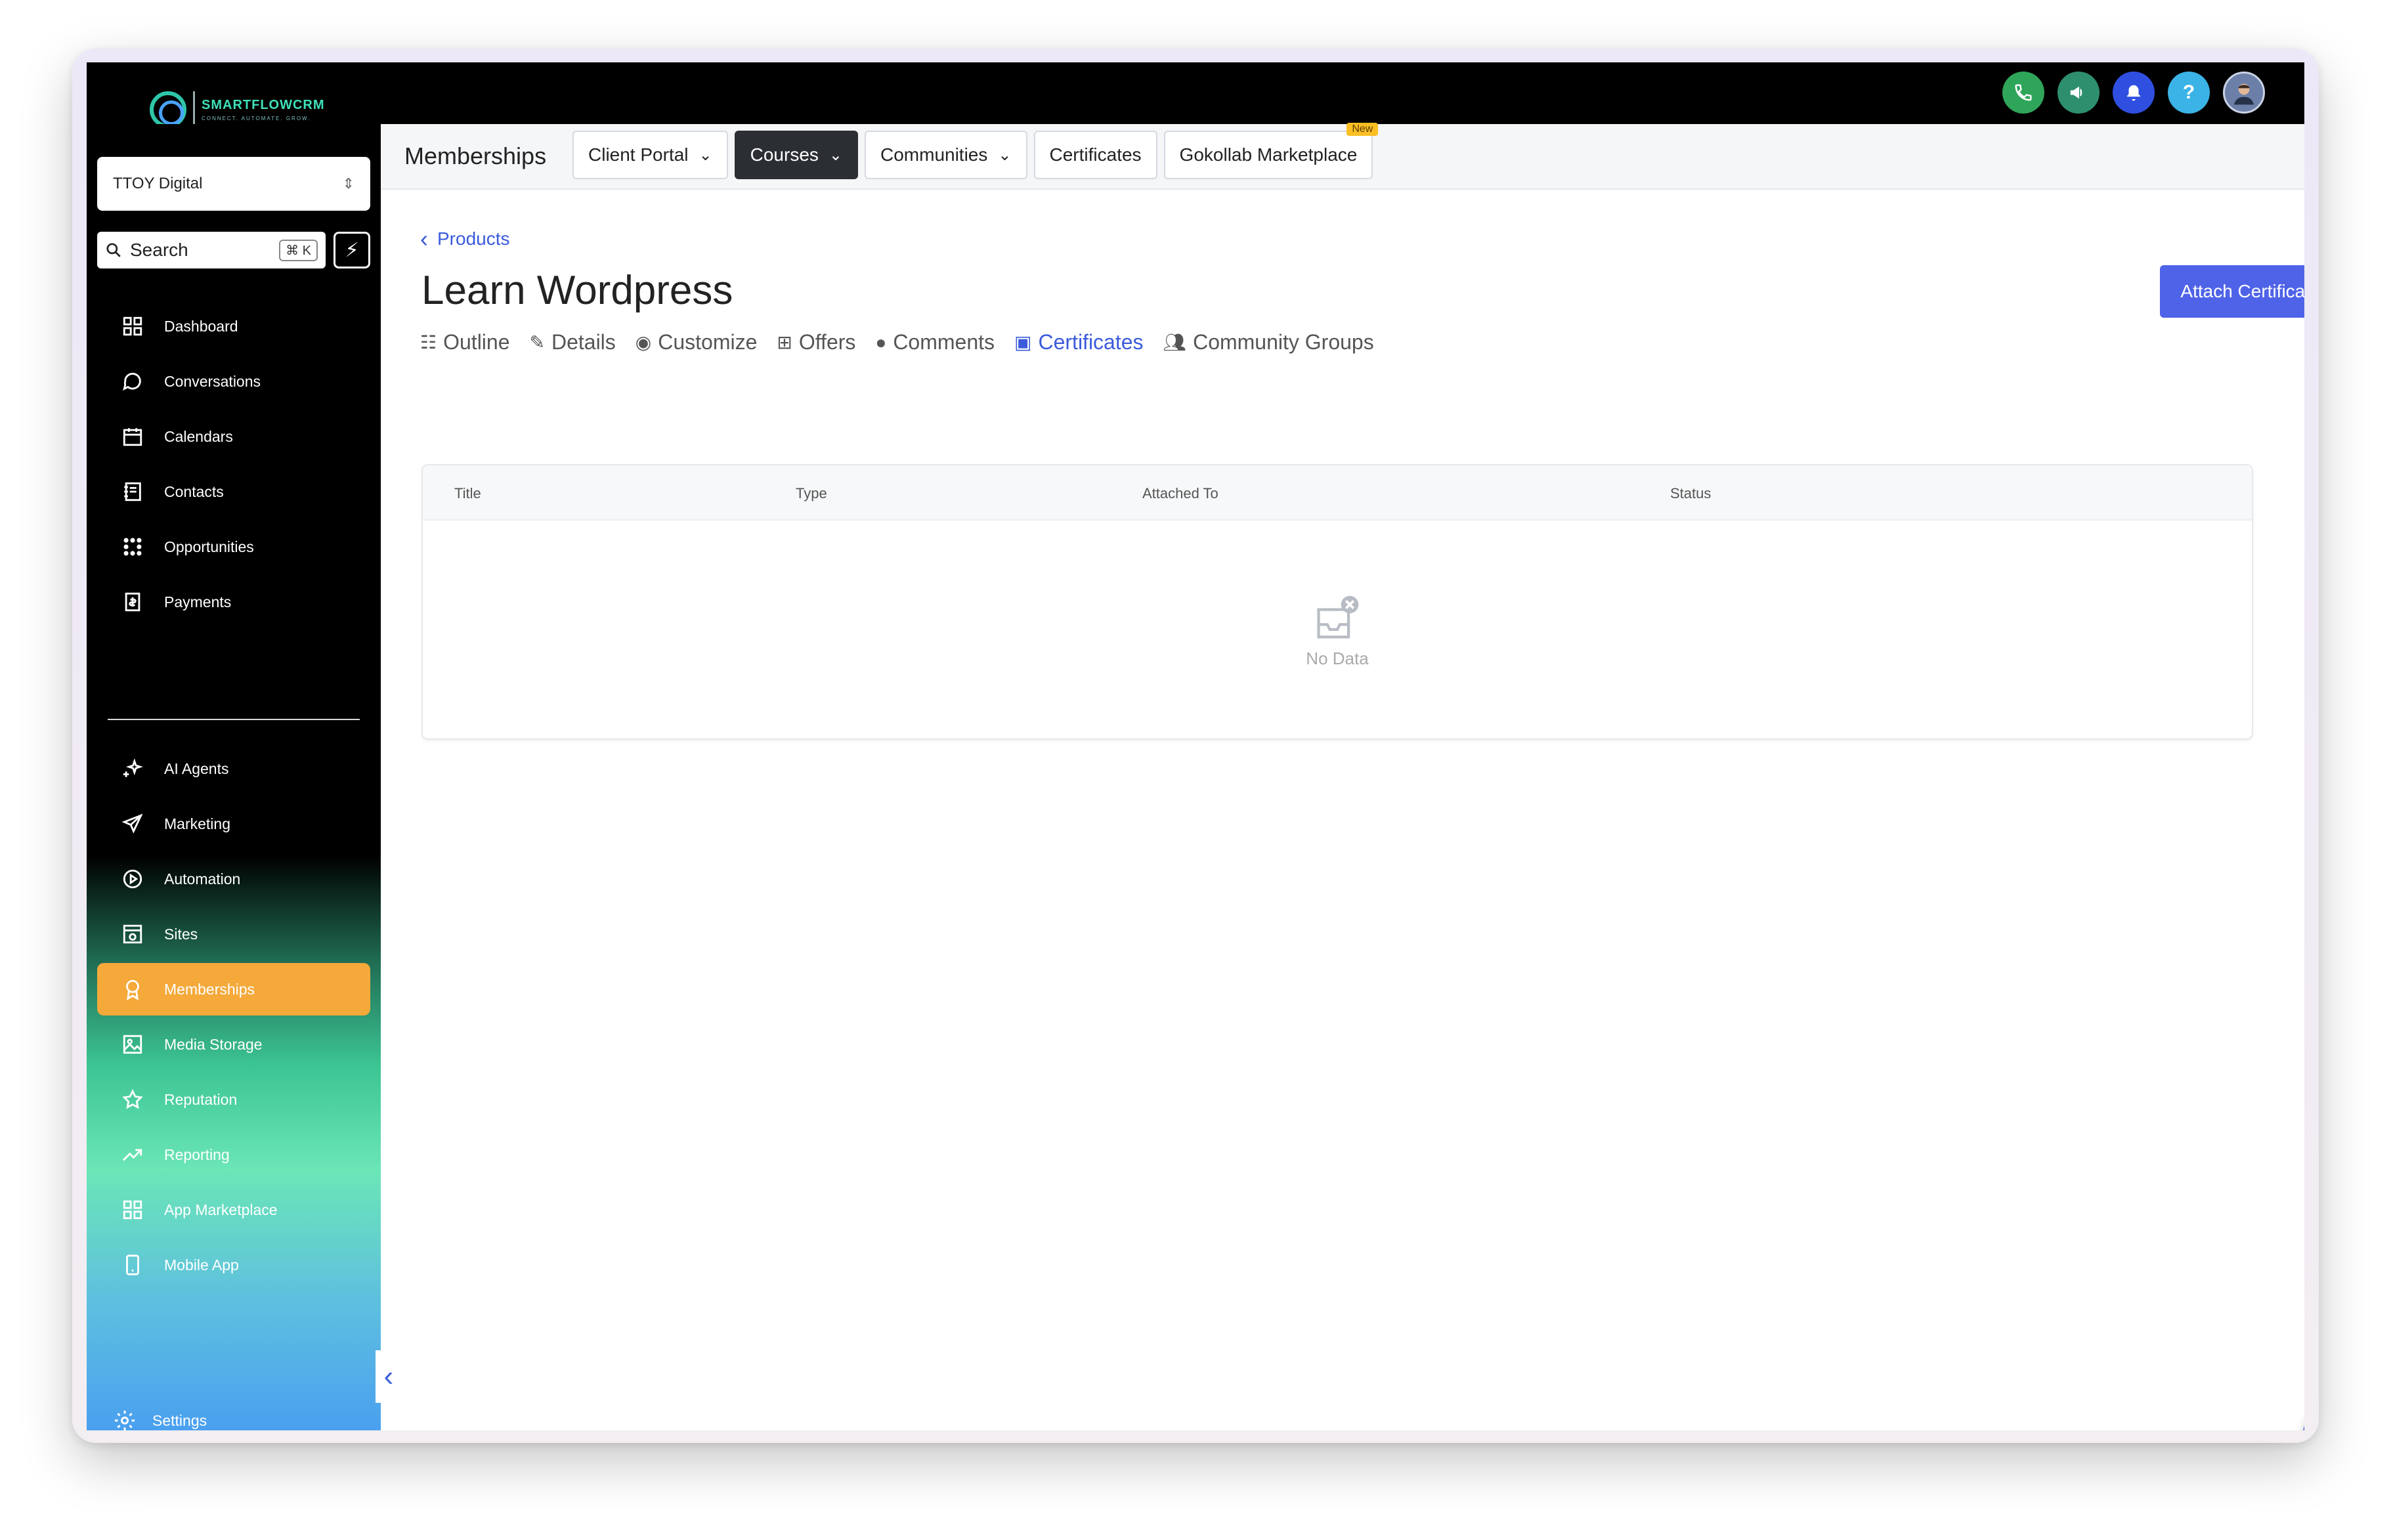 This screenshot has width=2391, height=1540. I want to click on help-button: ?, so click(2189, 93).